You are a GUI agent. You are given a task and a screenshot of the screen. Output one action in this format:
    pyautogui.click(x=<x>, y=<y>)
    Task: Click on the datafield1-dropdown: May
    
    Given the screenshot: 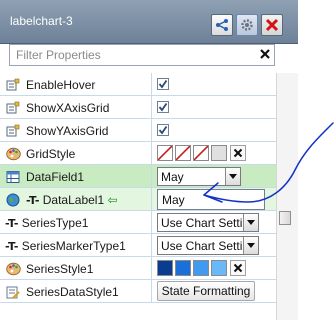 What is the action you would take?
    pyautogui.click(x=199, y=176)
    